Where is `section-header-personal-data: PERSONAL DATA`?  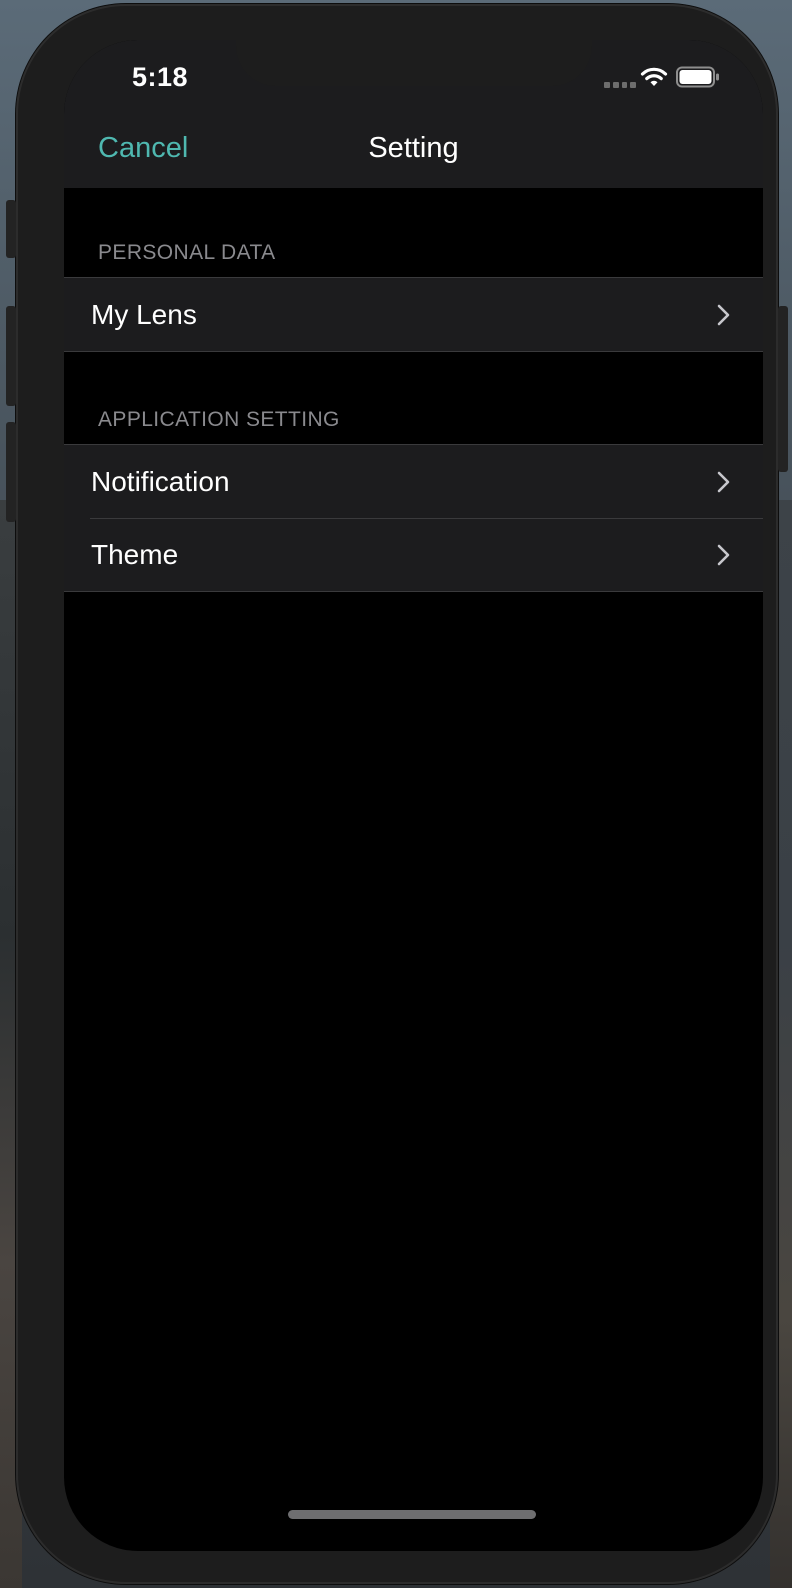
section-header-personal-data: PERSONAL DATA is located at coordinates (187, 252).